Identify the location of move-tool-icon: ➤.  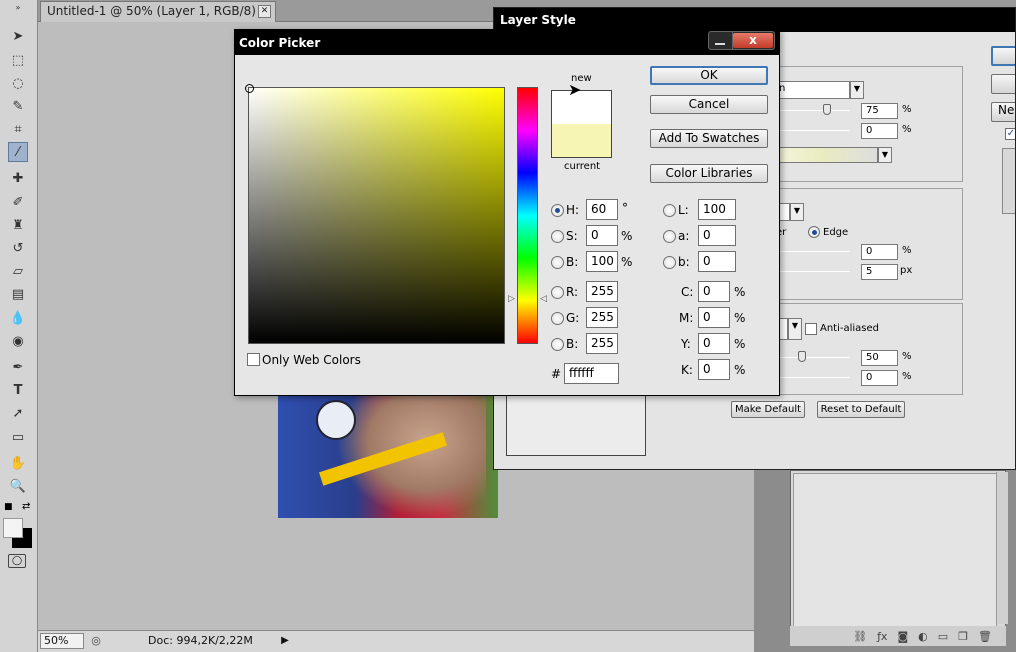
(18, 36).